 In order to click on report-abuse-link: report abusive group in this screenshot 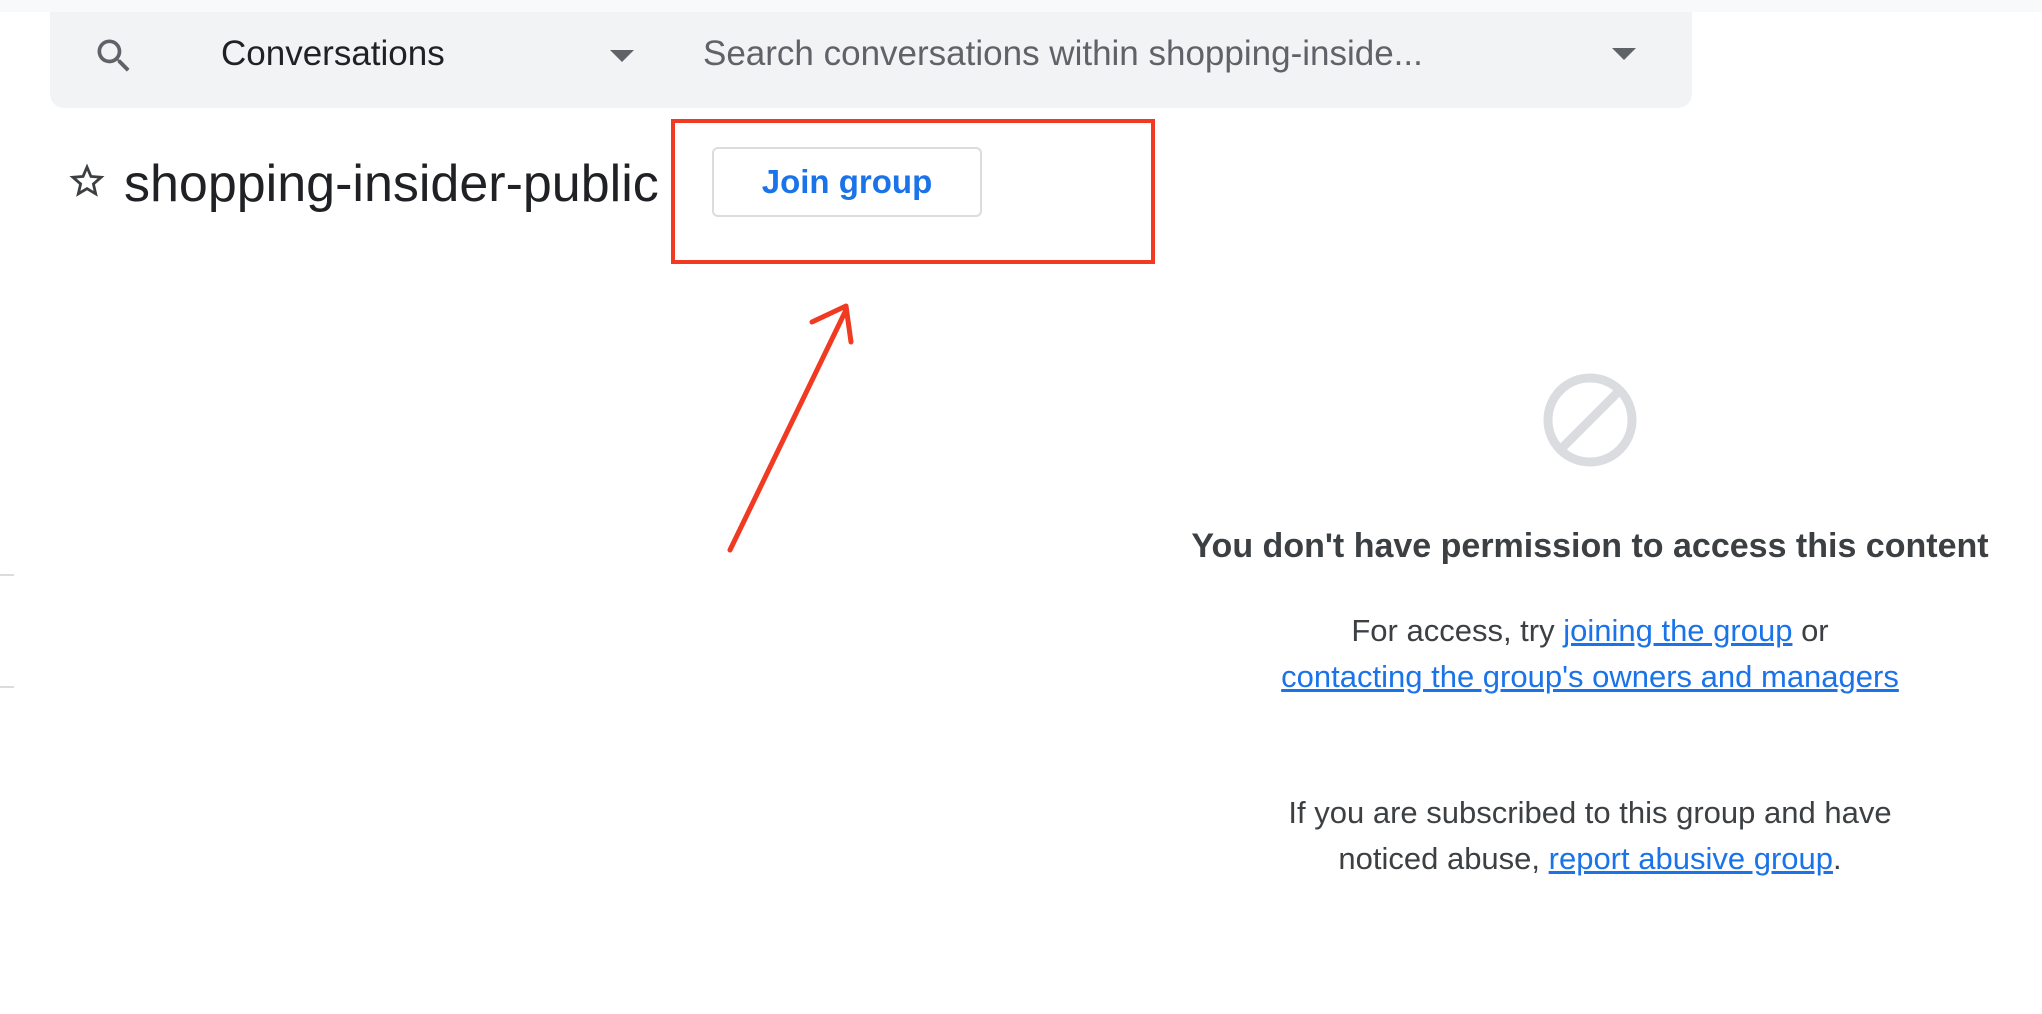, I will do `click(1691, 858)`.